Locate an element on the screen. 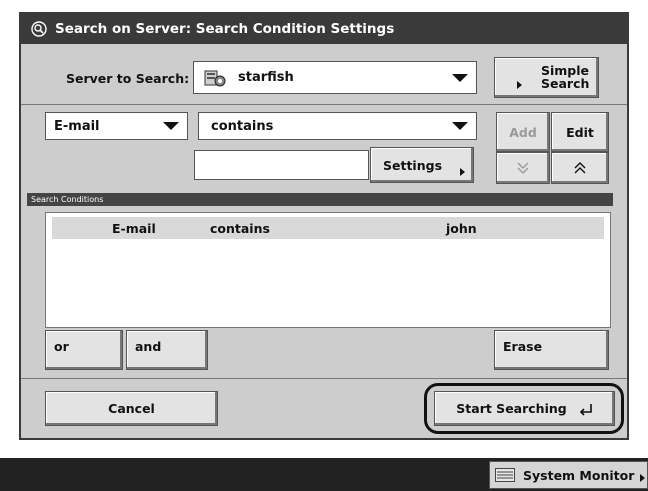 This screenshot has height=491, width=648. enter-icon is located at coordinates (585, 409).